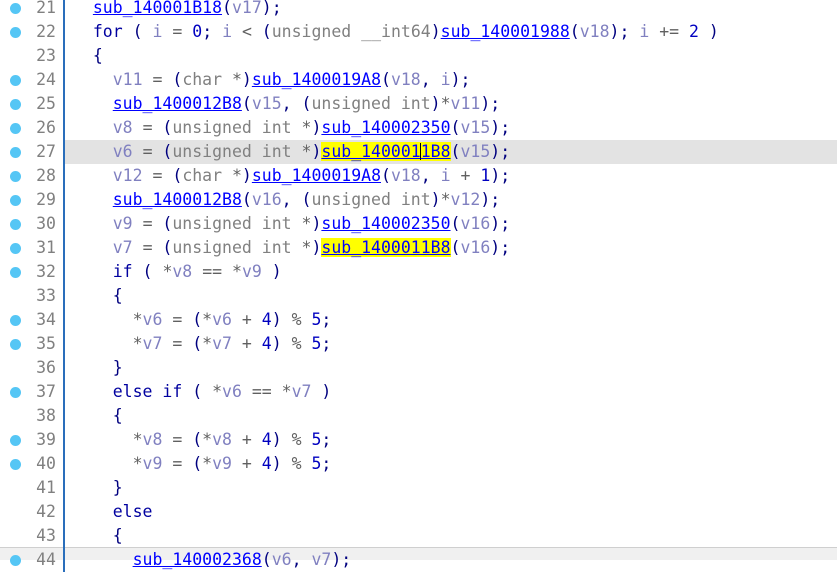 The height and width of the screenshot is (572, 837). I want to click on code-line: 43 {, so click(418, 536).